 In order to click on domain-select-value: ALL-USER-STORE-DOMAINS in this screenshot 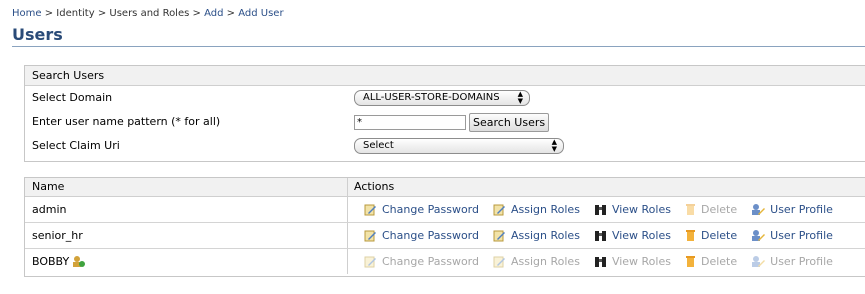, I will do `click(431, 97)`.